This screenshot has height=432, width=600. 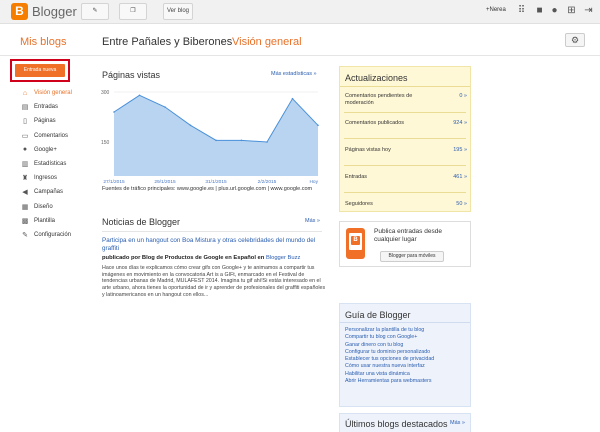 What do you see at coordinates (294, 74) in the screenshot?
I see `more-stats-link: Más estadísticas »` at bounding box center [294, 74].